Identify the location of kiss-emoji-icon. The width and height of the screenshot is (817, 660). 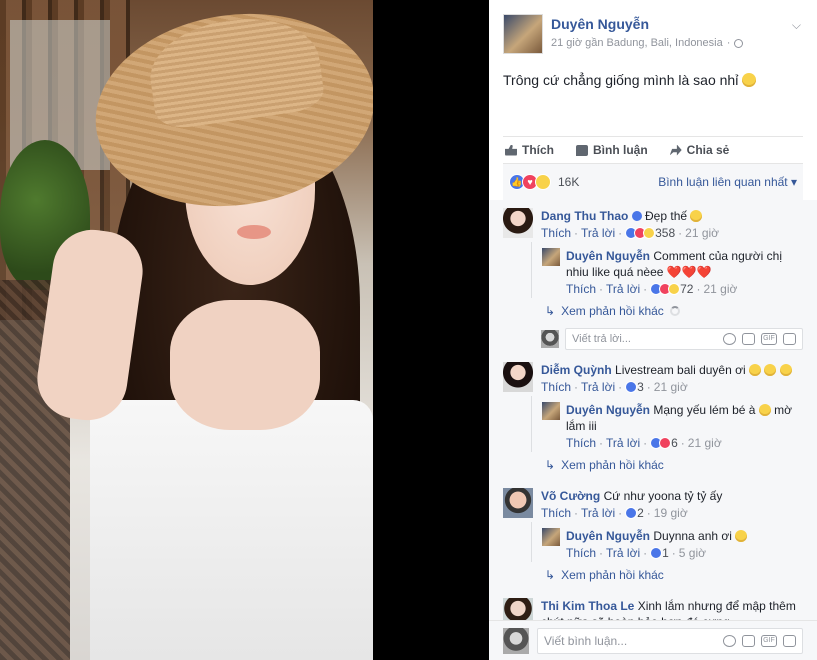
(696, 216).